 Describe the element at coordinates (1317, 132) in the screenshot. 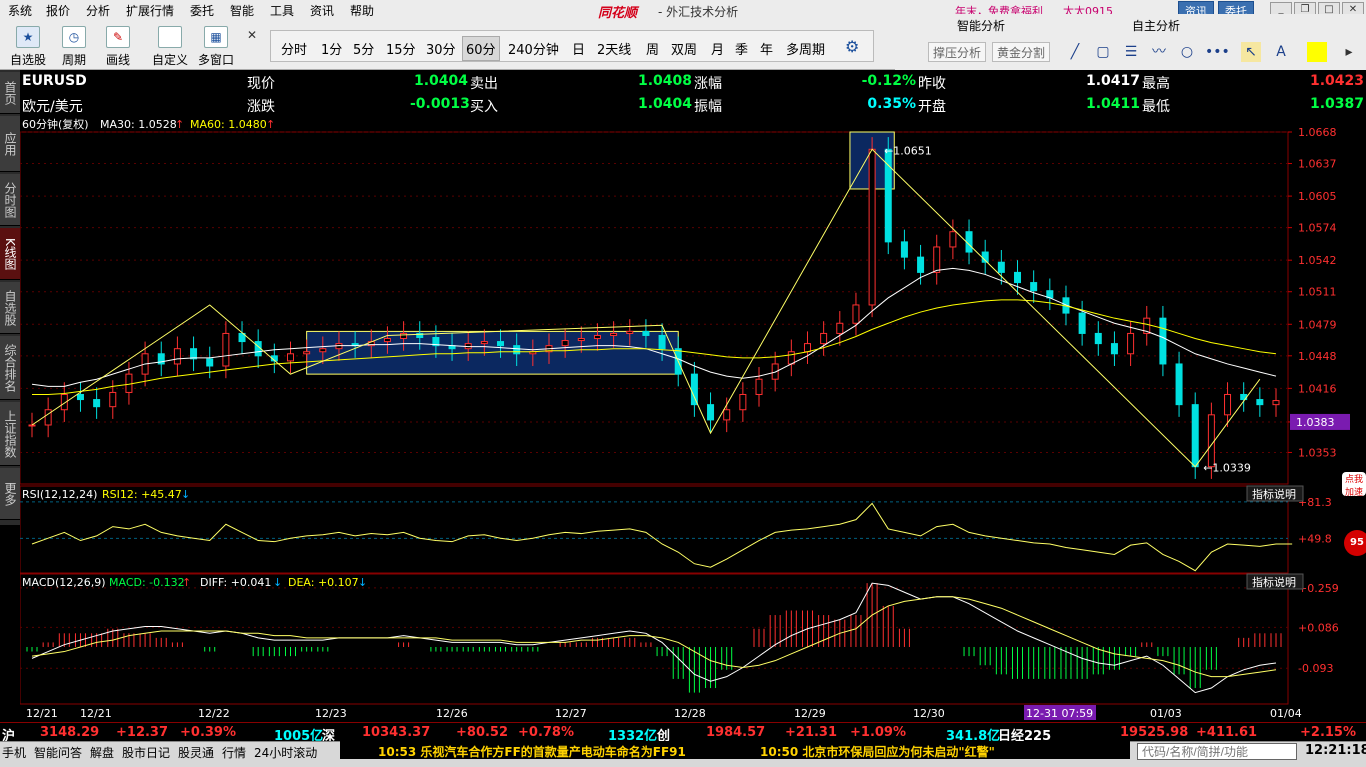

I see `main-y-tick-label: 1.0668` at that location.